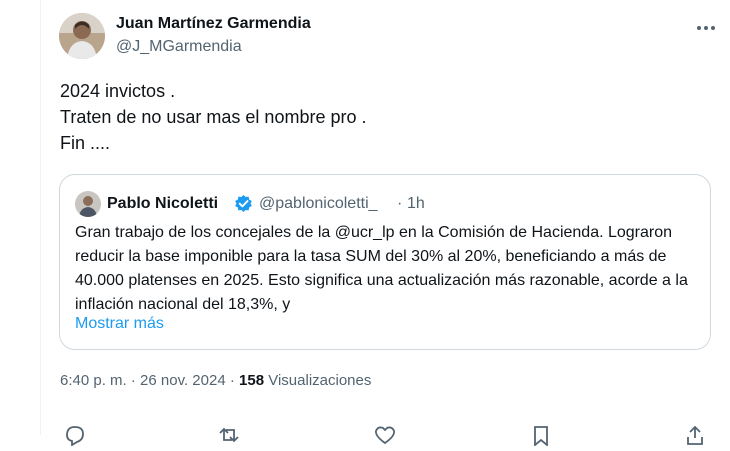  Describe the element at coordinates (229, 435) in the screenshot. I see `retweet-icon` at that location.